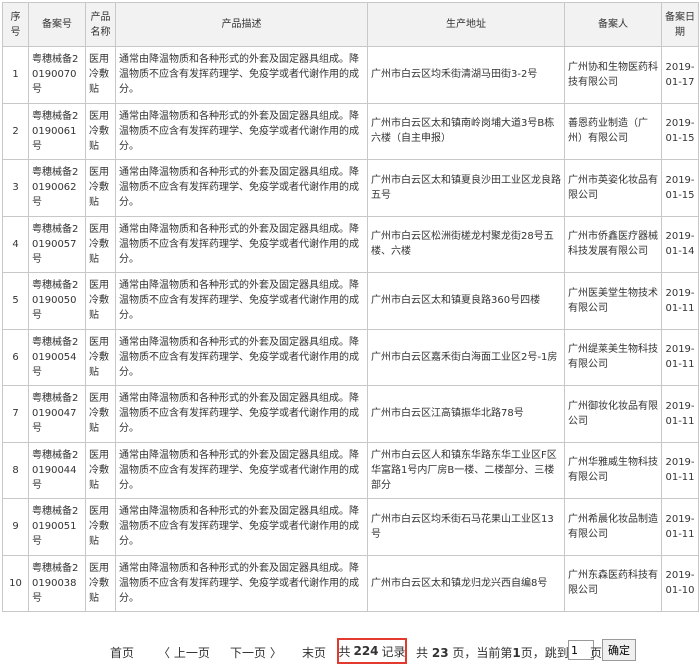  I want to click on total-records-badge: 共 224 记录, so click(372, 651).